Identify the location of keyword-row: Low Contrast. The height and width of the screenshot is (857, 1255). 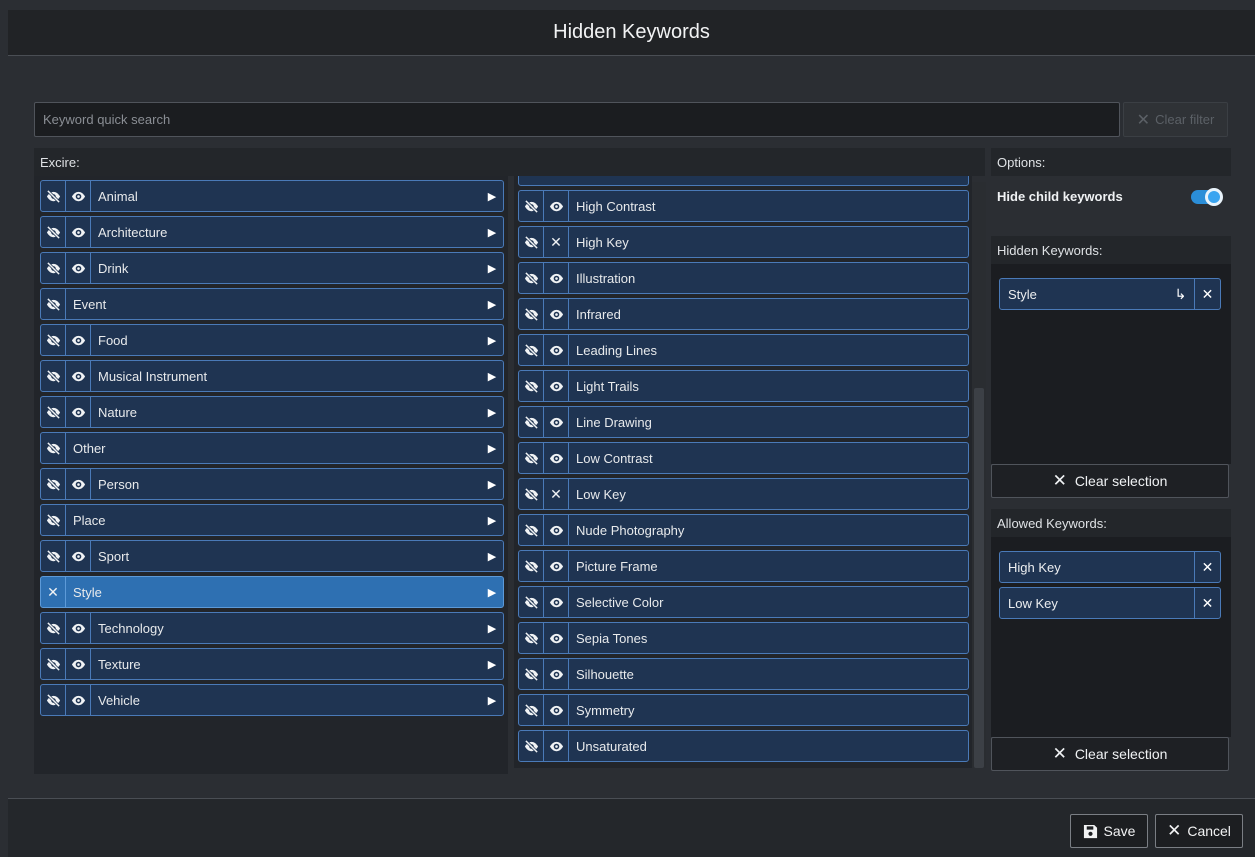
(743, 458).